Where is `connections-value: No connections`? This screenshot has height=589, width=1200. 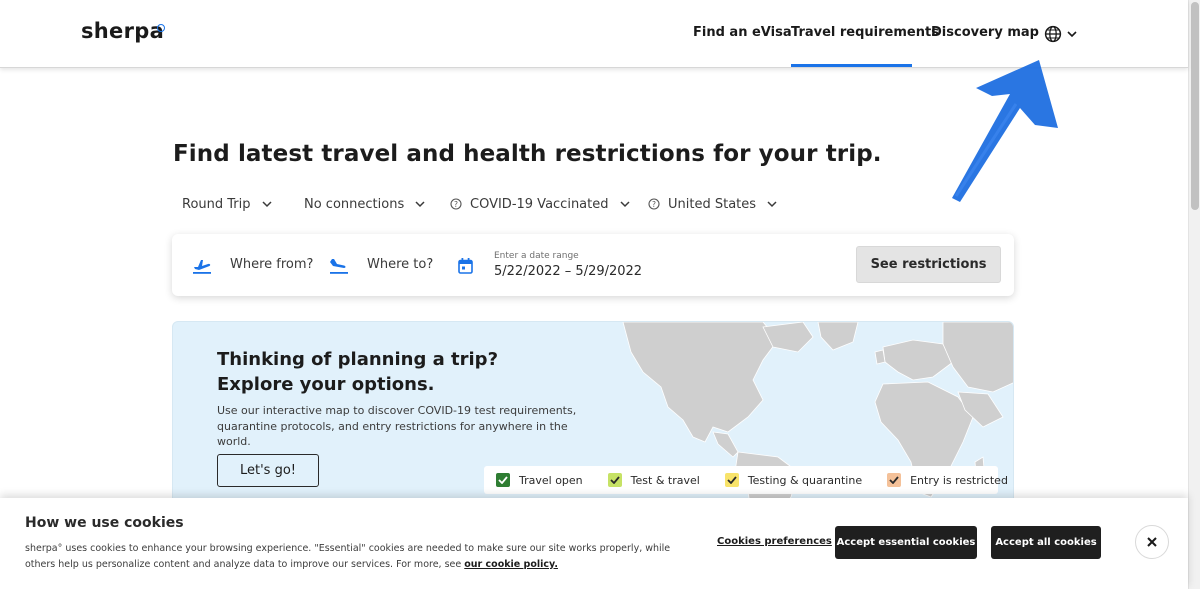 connections-value: No connections is located at coordinates (354, 204).